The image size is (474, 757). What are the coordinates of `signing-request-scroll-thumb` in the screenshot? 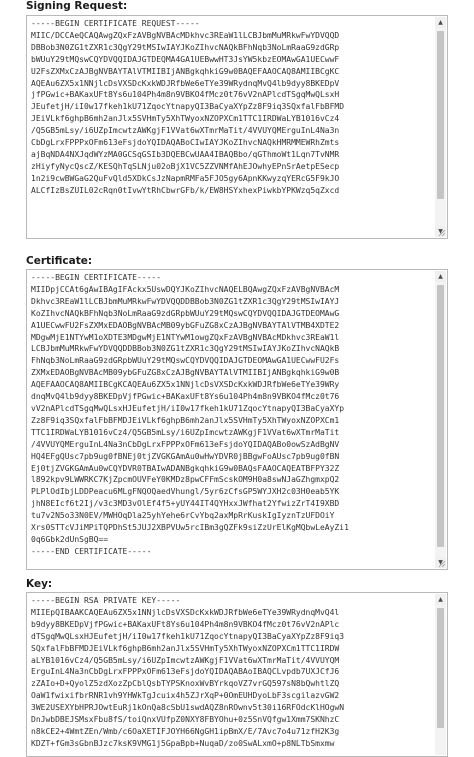 It's located at (440, 115).